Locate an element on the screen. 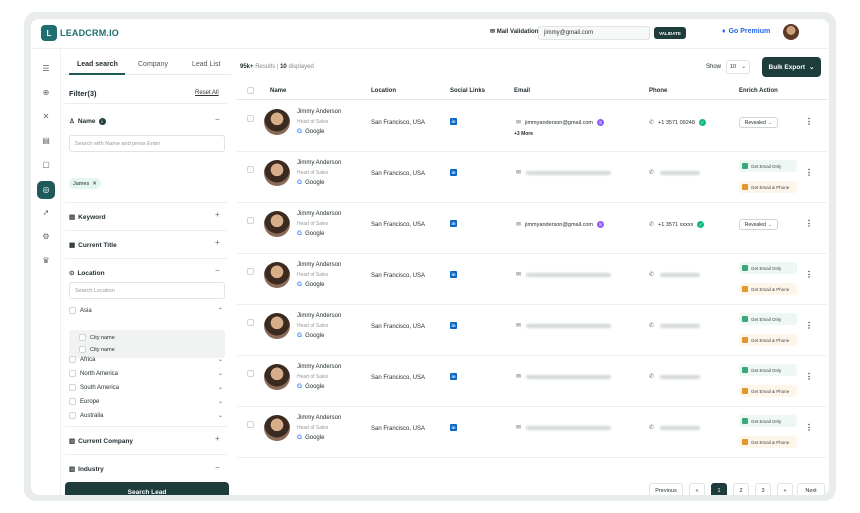  region-australia: Australia ⌄ is located at coordinates (147, 415).